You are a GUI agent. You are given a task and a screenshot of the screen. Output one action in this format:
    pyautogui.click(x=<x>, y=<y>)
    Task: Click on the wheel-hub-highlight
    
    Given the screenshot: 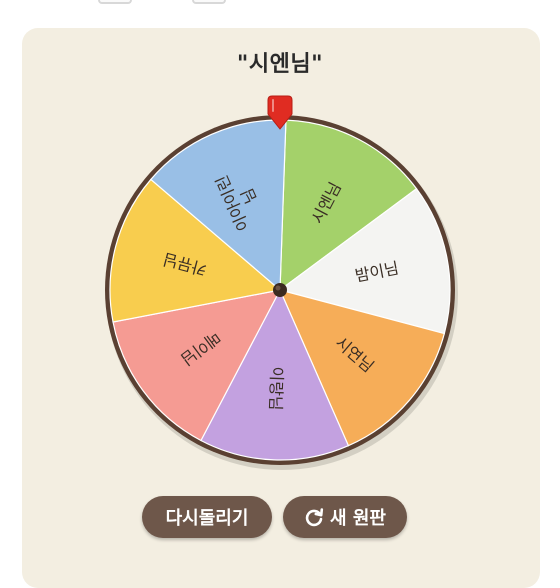 What is the action you would take?
    pyautogui.click(x=278, y=288)
    